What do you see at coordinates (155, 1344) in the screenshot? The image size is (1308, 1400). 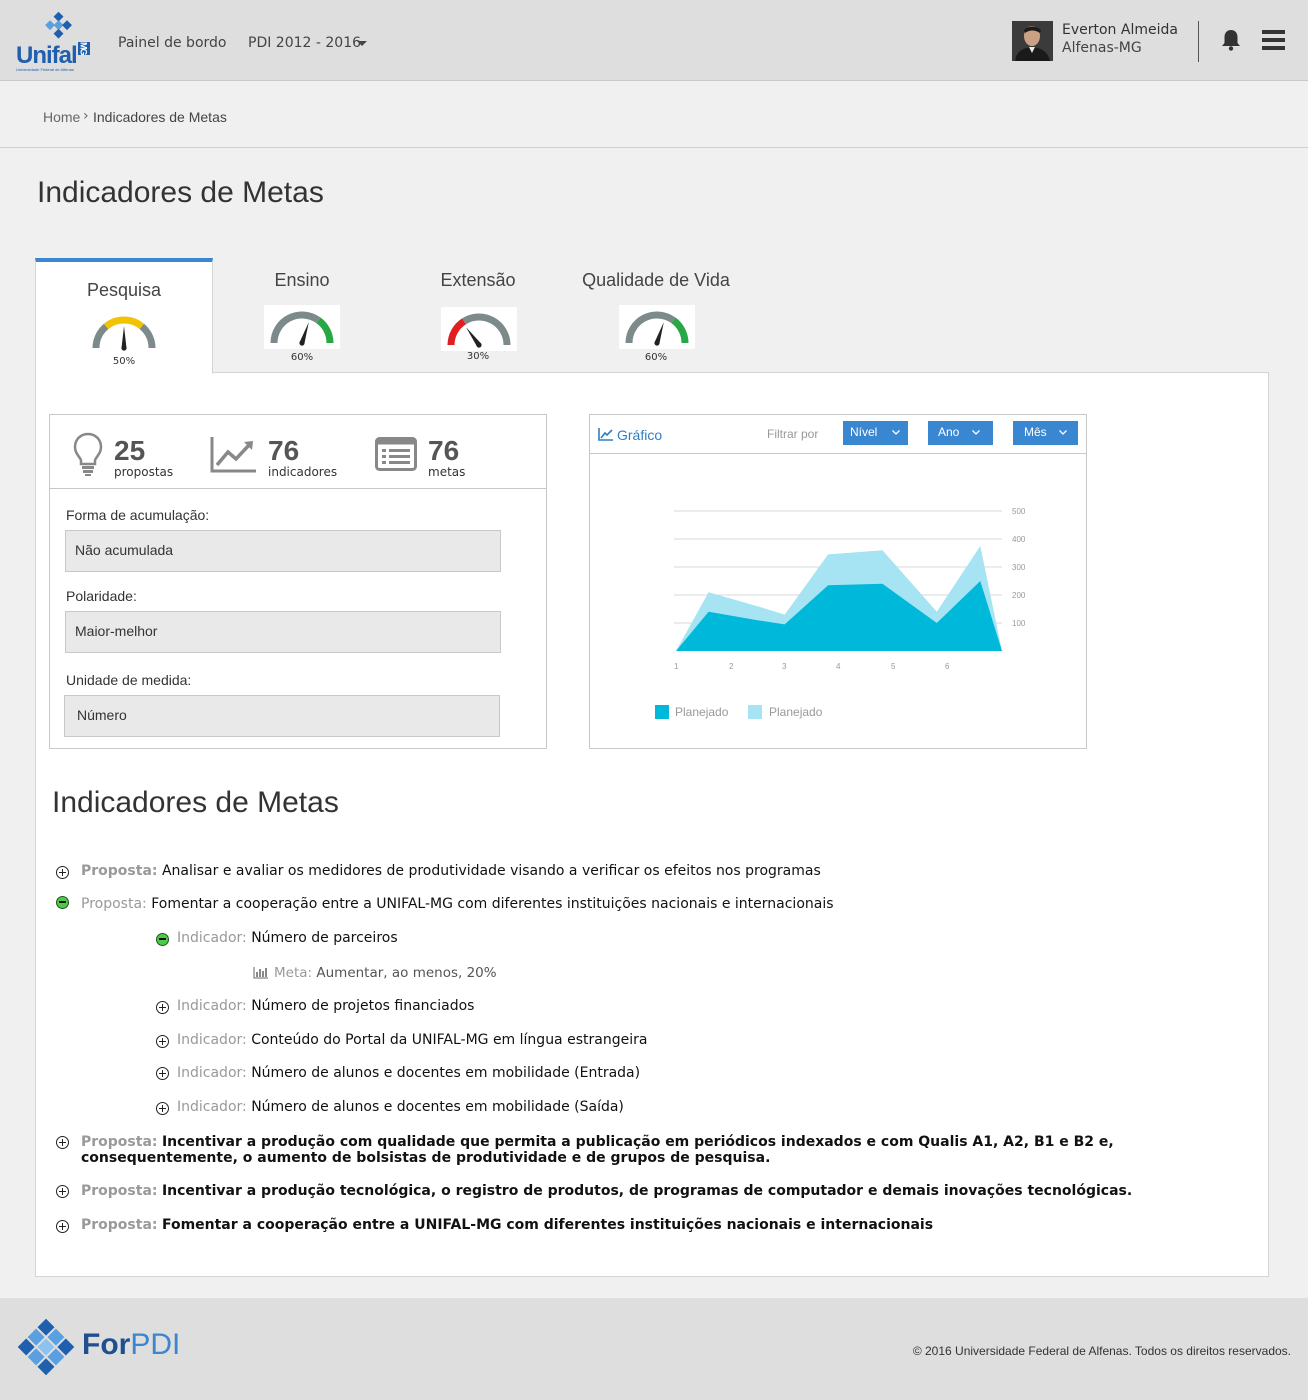 I see `brand-pdi: PDI` at bounding box center [155, 1344].